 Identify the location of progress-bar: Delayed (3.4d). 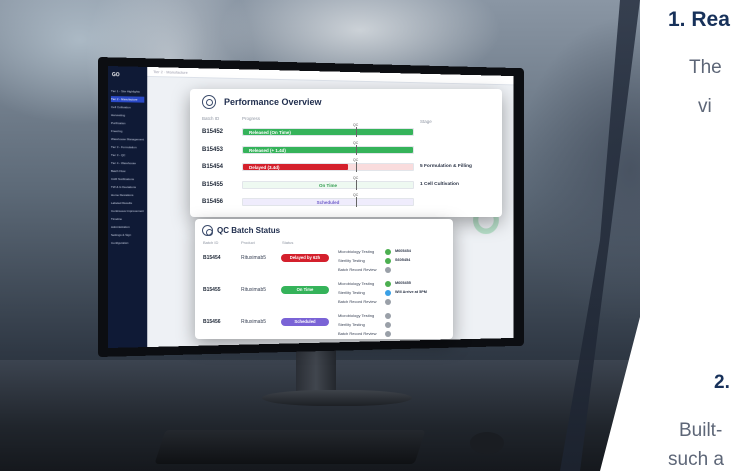
(328, 167).